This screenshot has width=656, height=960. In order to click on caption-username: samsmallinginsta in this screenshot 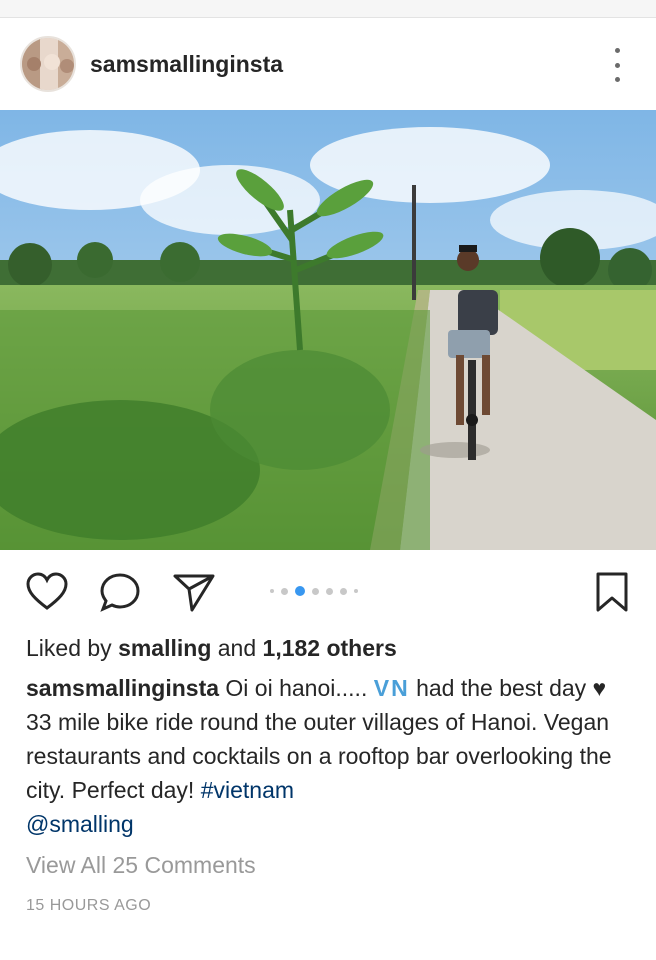, I will do `click(122, 688)`.